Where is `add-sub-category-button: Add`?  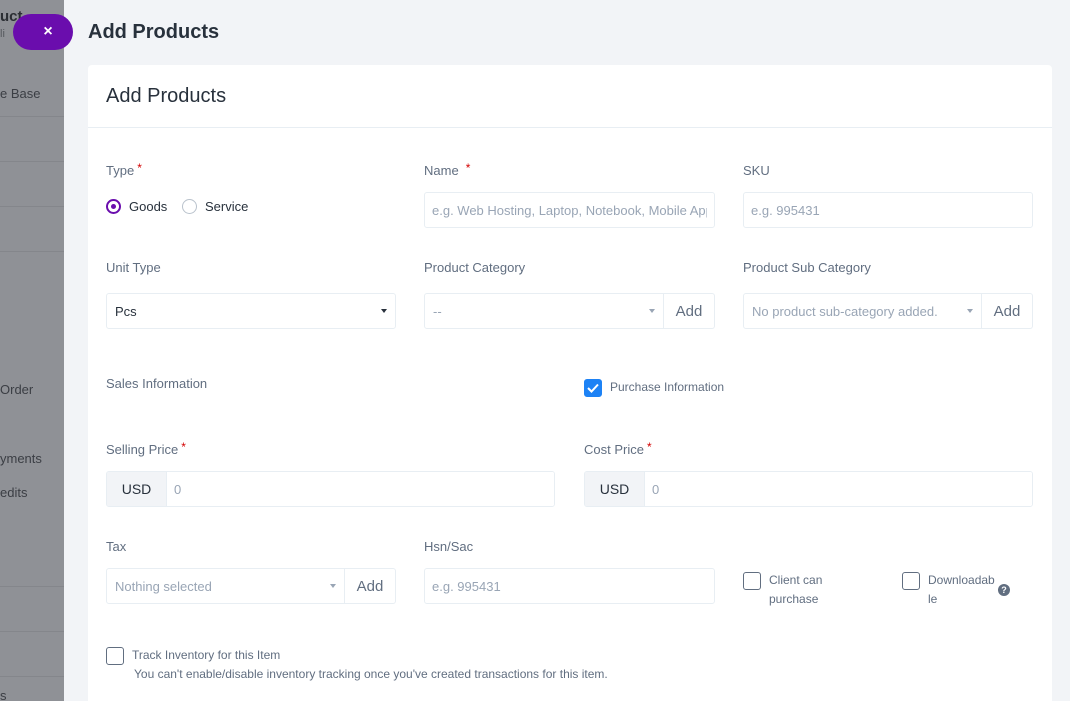 add-sub-category-button: Add is located at coordinates (1007, 311).